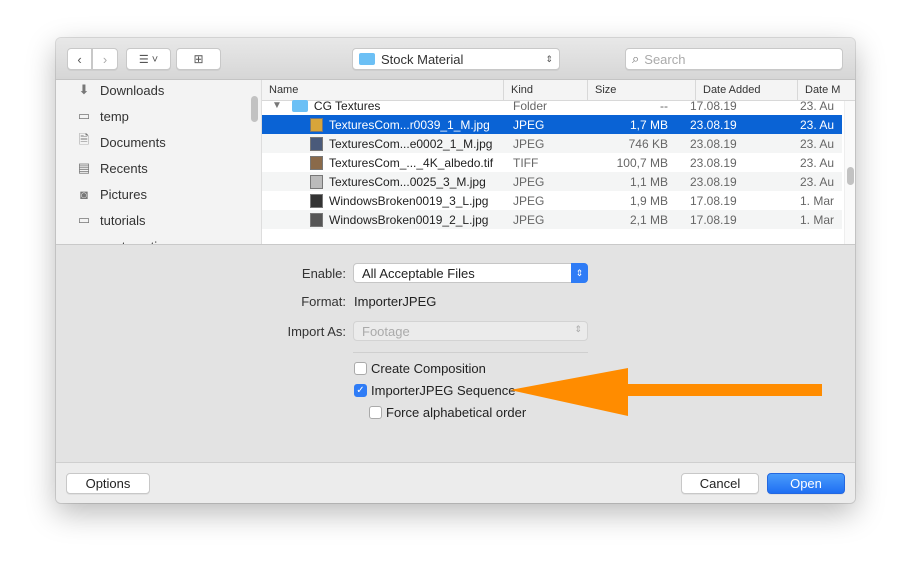 The image size is (911, 578). Describe the element at coordinates (455, 482) in the screenshot. I see `dialog-footer: Options Cancel Open` at that location.